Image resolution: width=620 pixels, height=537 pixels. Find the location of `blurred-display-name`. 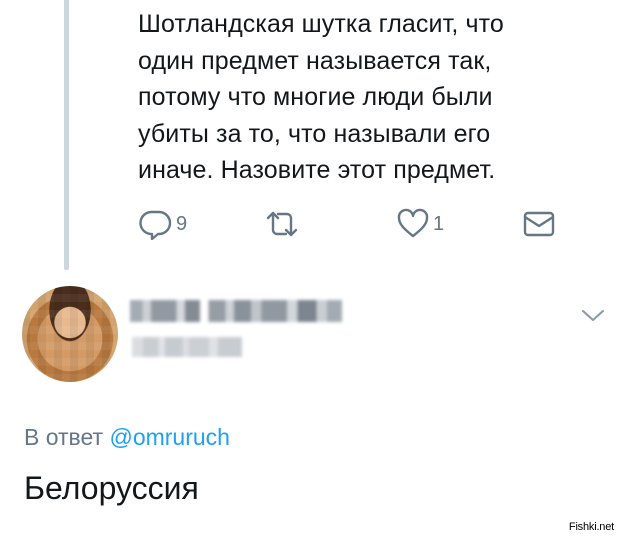

blurred-display-name is located at coordinates (236, 311).